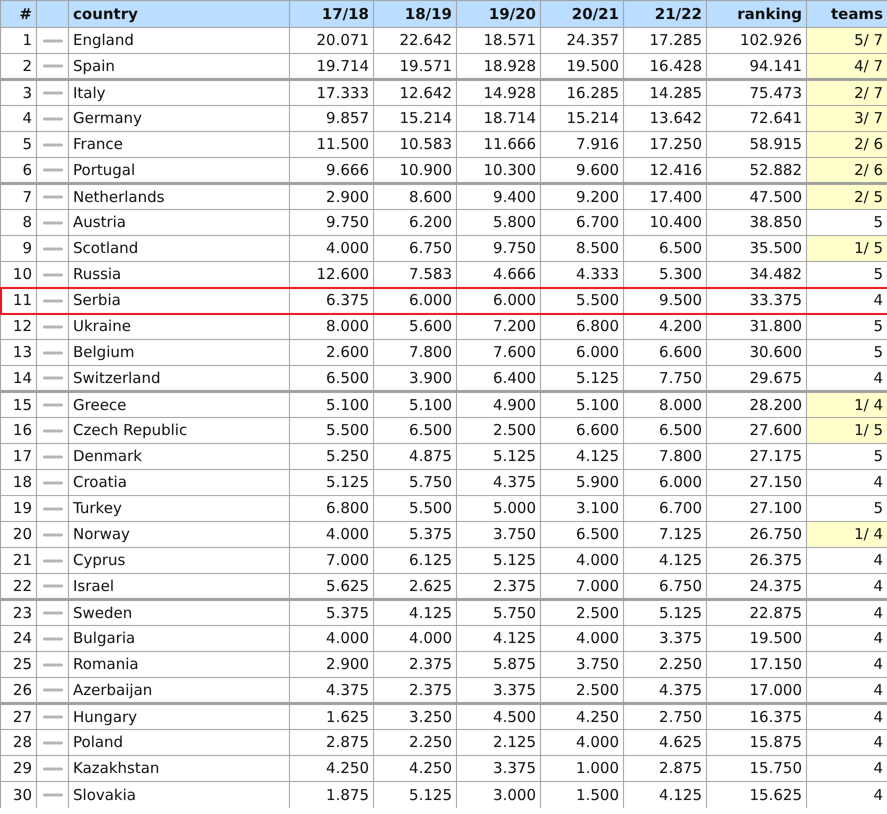 This screenshot has width=887, height=814. What do you see at coordinates (756, 223) in the screenshot?
I see `ranking-cell: 38.850` at bounding box center [756, 223].